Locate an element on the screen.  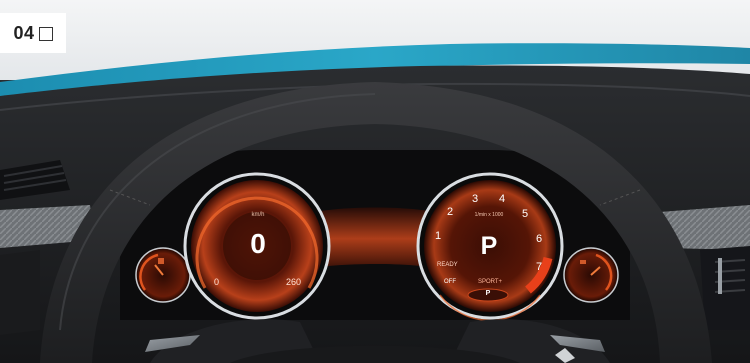
rpm-tick-6: 6 is located at coordinates (539, 239).